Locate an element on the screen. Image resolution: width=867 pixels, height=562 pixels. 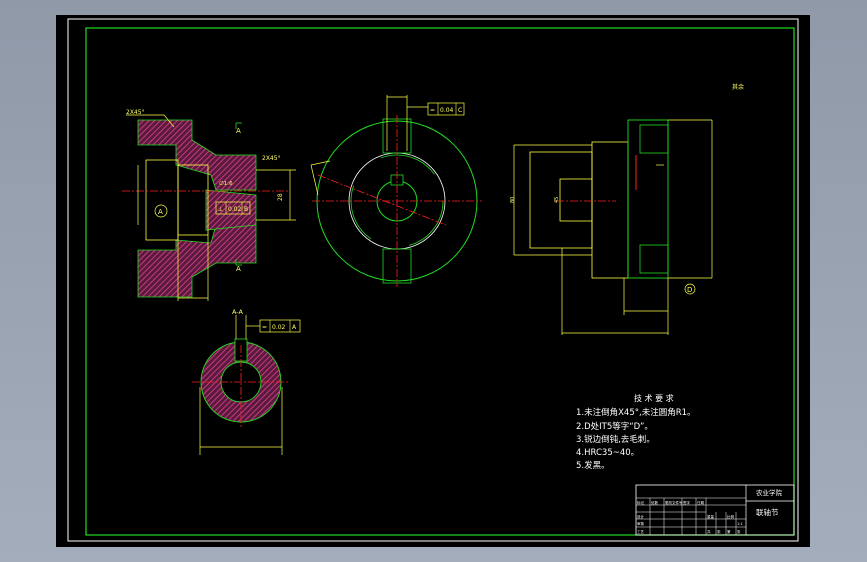
titleblock-cell: 比例 is located at coordinates (731, 516).